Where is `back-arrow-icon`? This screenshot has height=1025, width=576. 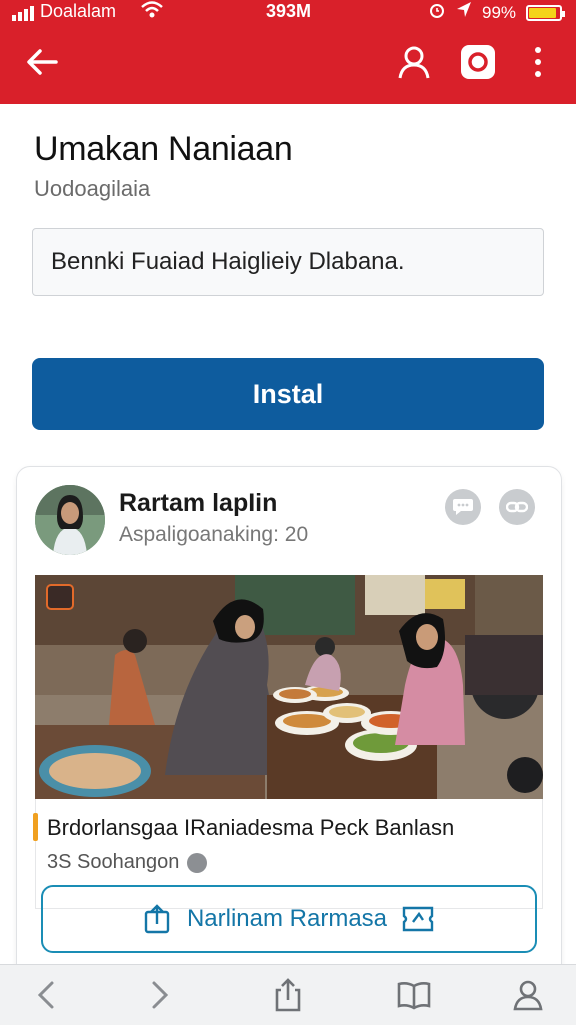
back-arrow-icon is located at coordinates (42, 62).